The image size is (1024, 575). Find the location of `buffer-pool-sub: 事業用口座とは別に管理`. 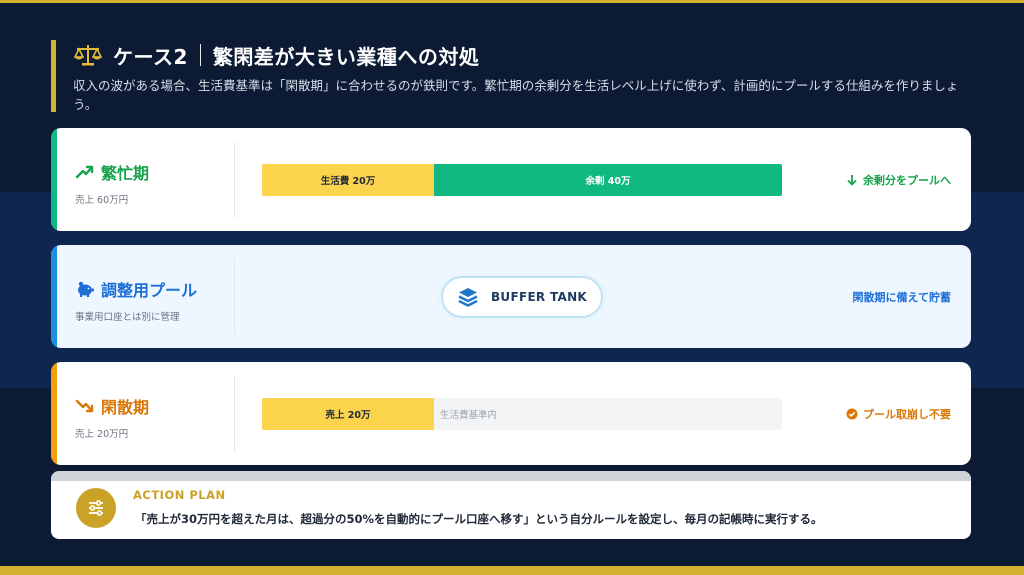

buffer-pool-sub: 事業用口座とは別に管理 is located at coordinates (127, 317).